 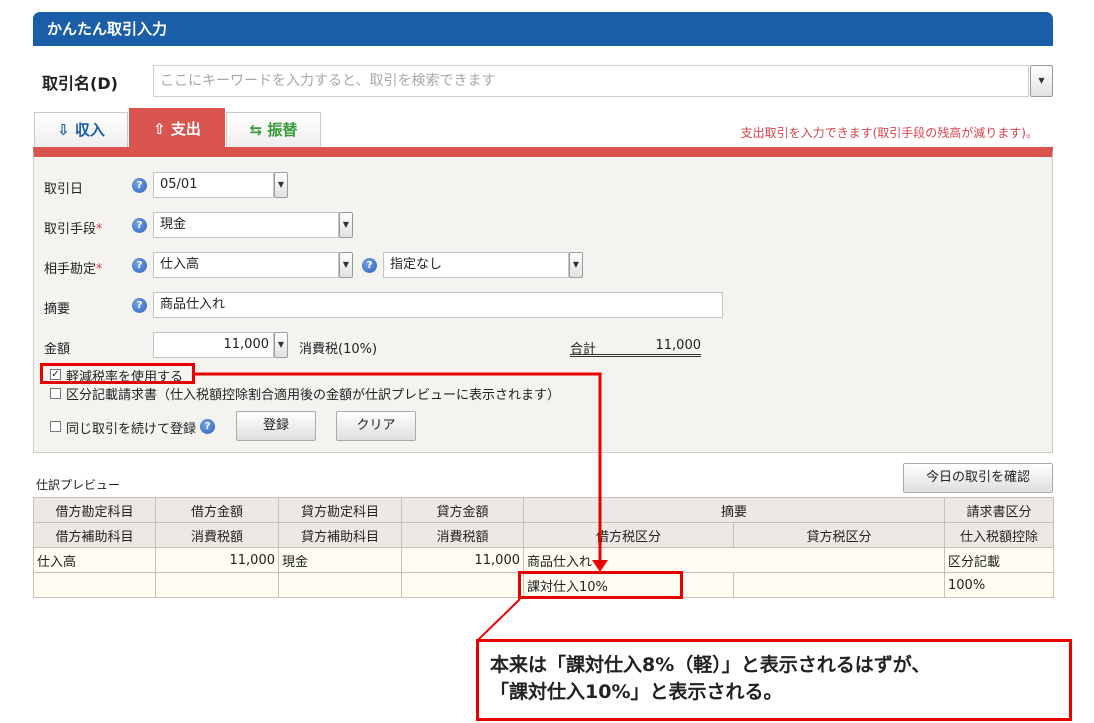 I want to click on arrow-line, so click(x=398, y=469).